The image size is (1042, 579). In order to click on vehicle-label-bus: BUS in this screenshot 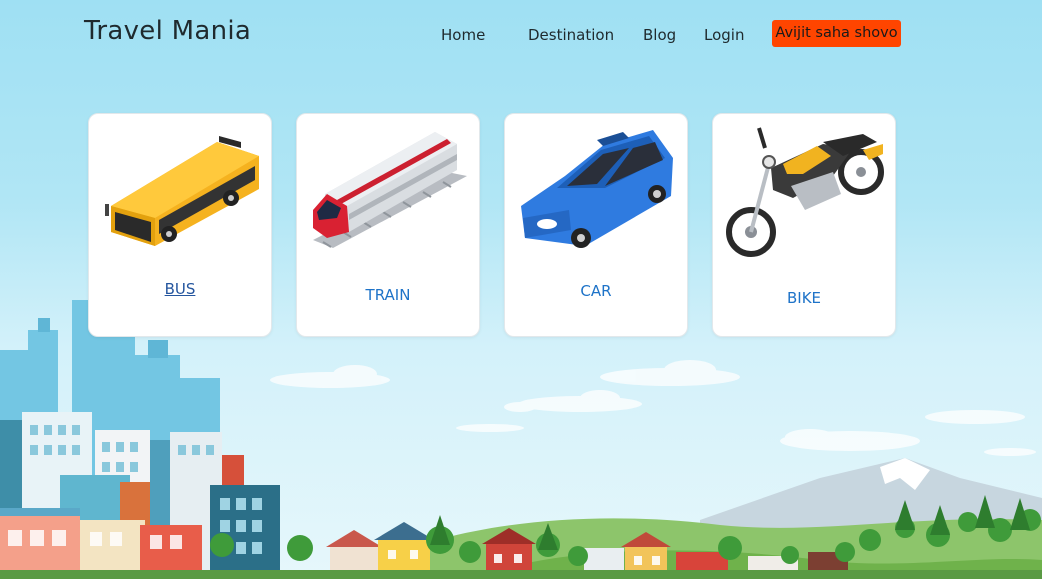, I will do `click(180, 289)`.